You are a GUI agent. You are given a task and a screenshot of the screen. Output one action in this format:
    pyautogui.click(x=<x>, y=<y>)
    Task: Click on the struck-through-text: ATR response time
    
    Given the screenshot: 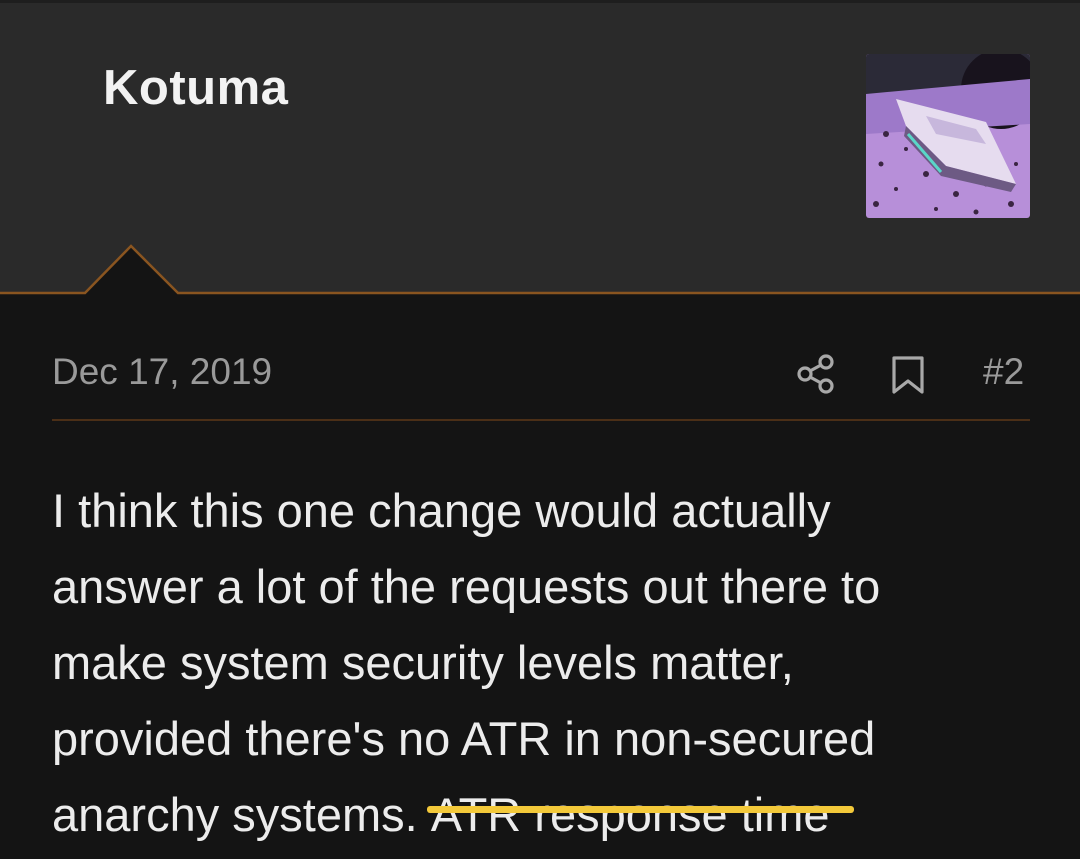 What is the action you would take?
    pyautogui.click(x=640, y=815)
    